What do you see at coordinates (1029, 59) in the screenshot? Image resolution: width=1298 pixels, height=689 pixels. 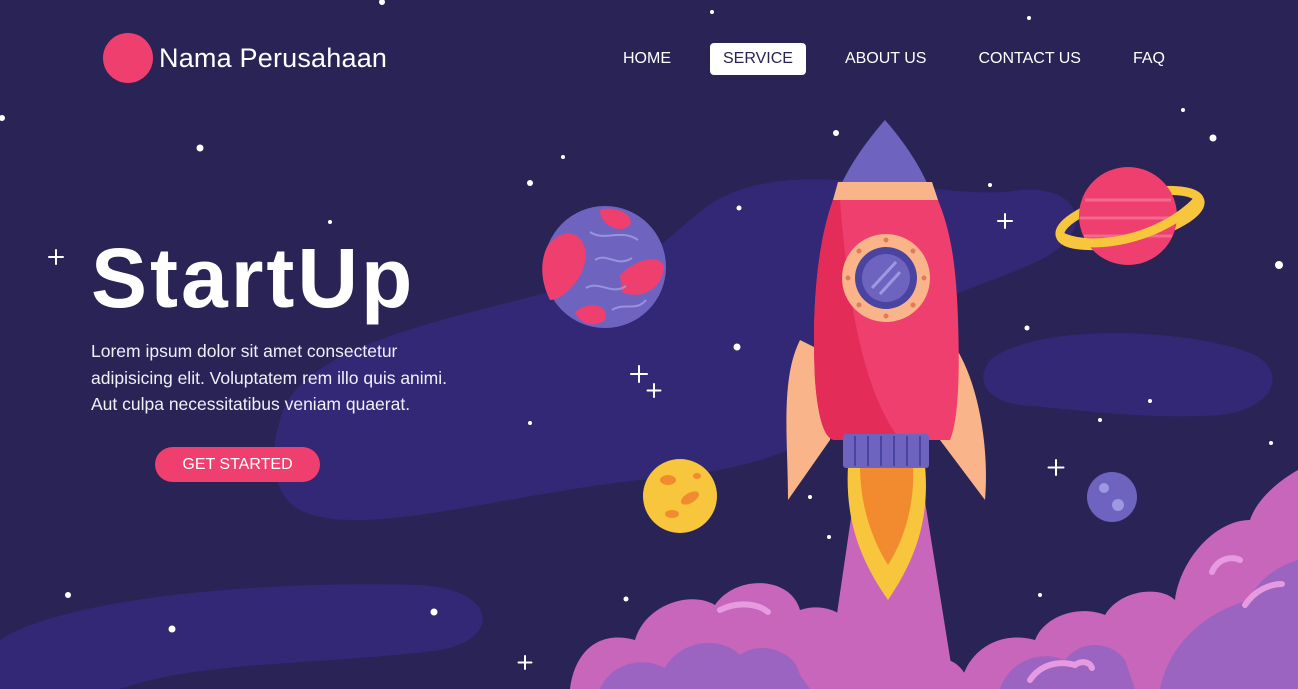 I see `nav-contact-us: CONTACT US` at bounding box center [1029, 59].